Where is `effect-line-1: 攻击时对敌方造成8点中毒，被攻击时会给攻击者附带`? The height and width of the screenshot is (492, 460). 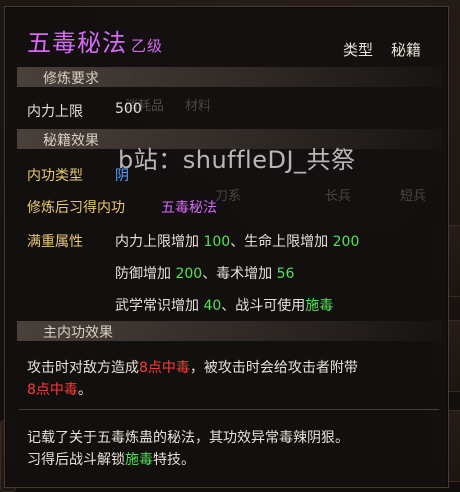 effect-line-1: 攻击时对敌方造成8点中毒，被攻击时会给攻击者附带 is located at coordinates (192, 367).